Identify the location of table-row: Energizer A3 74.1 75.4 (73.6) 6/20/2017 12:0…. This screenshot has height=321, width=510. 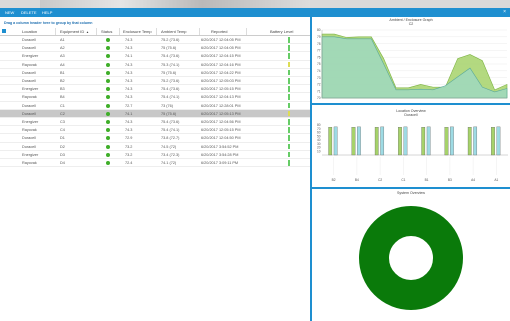
(155, 56).